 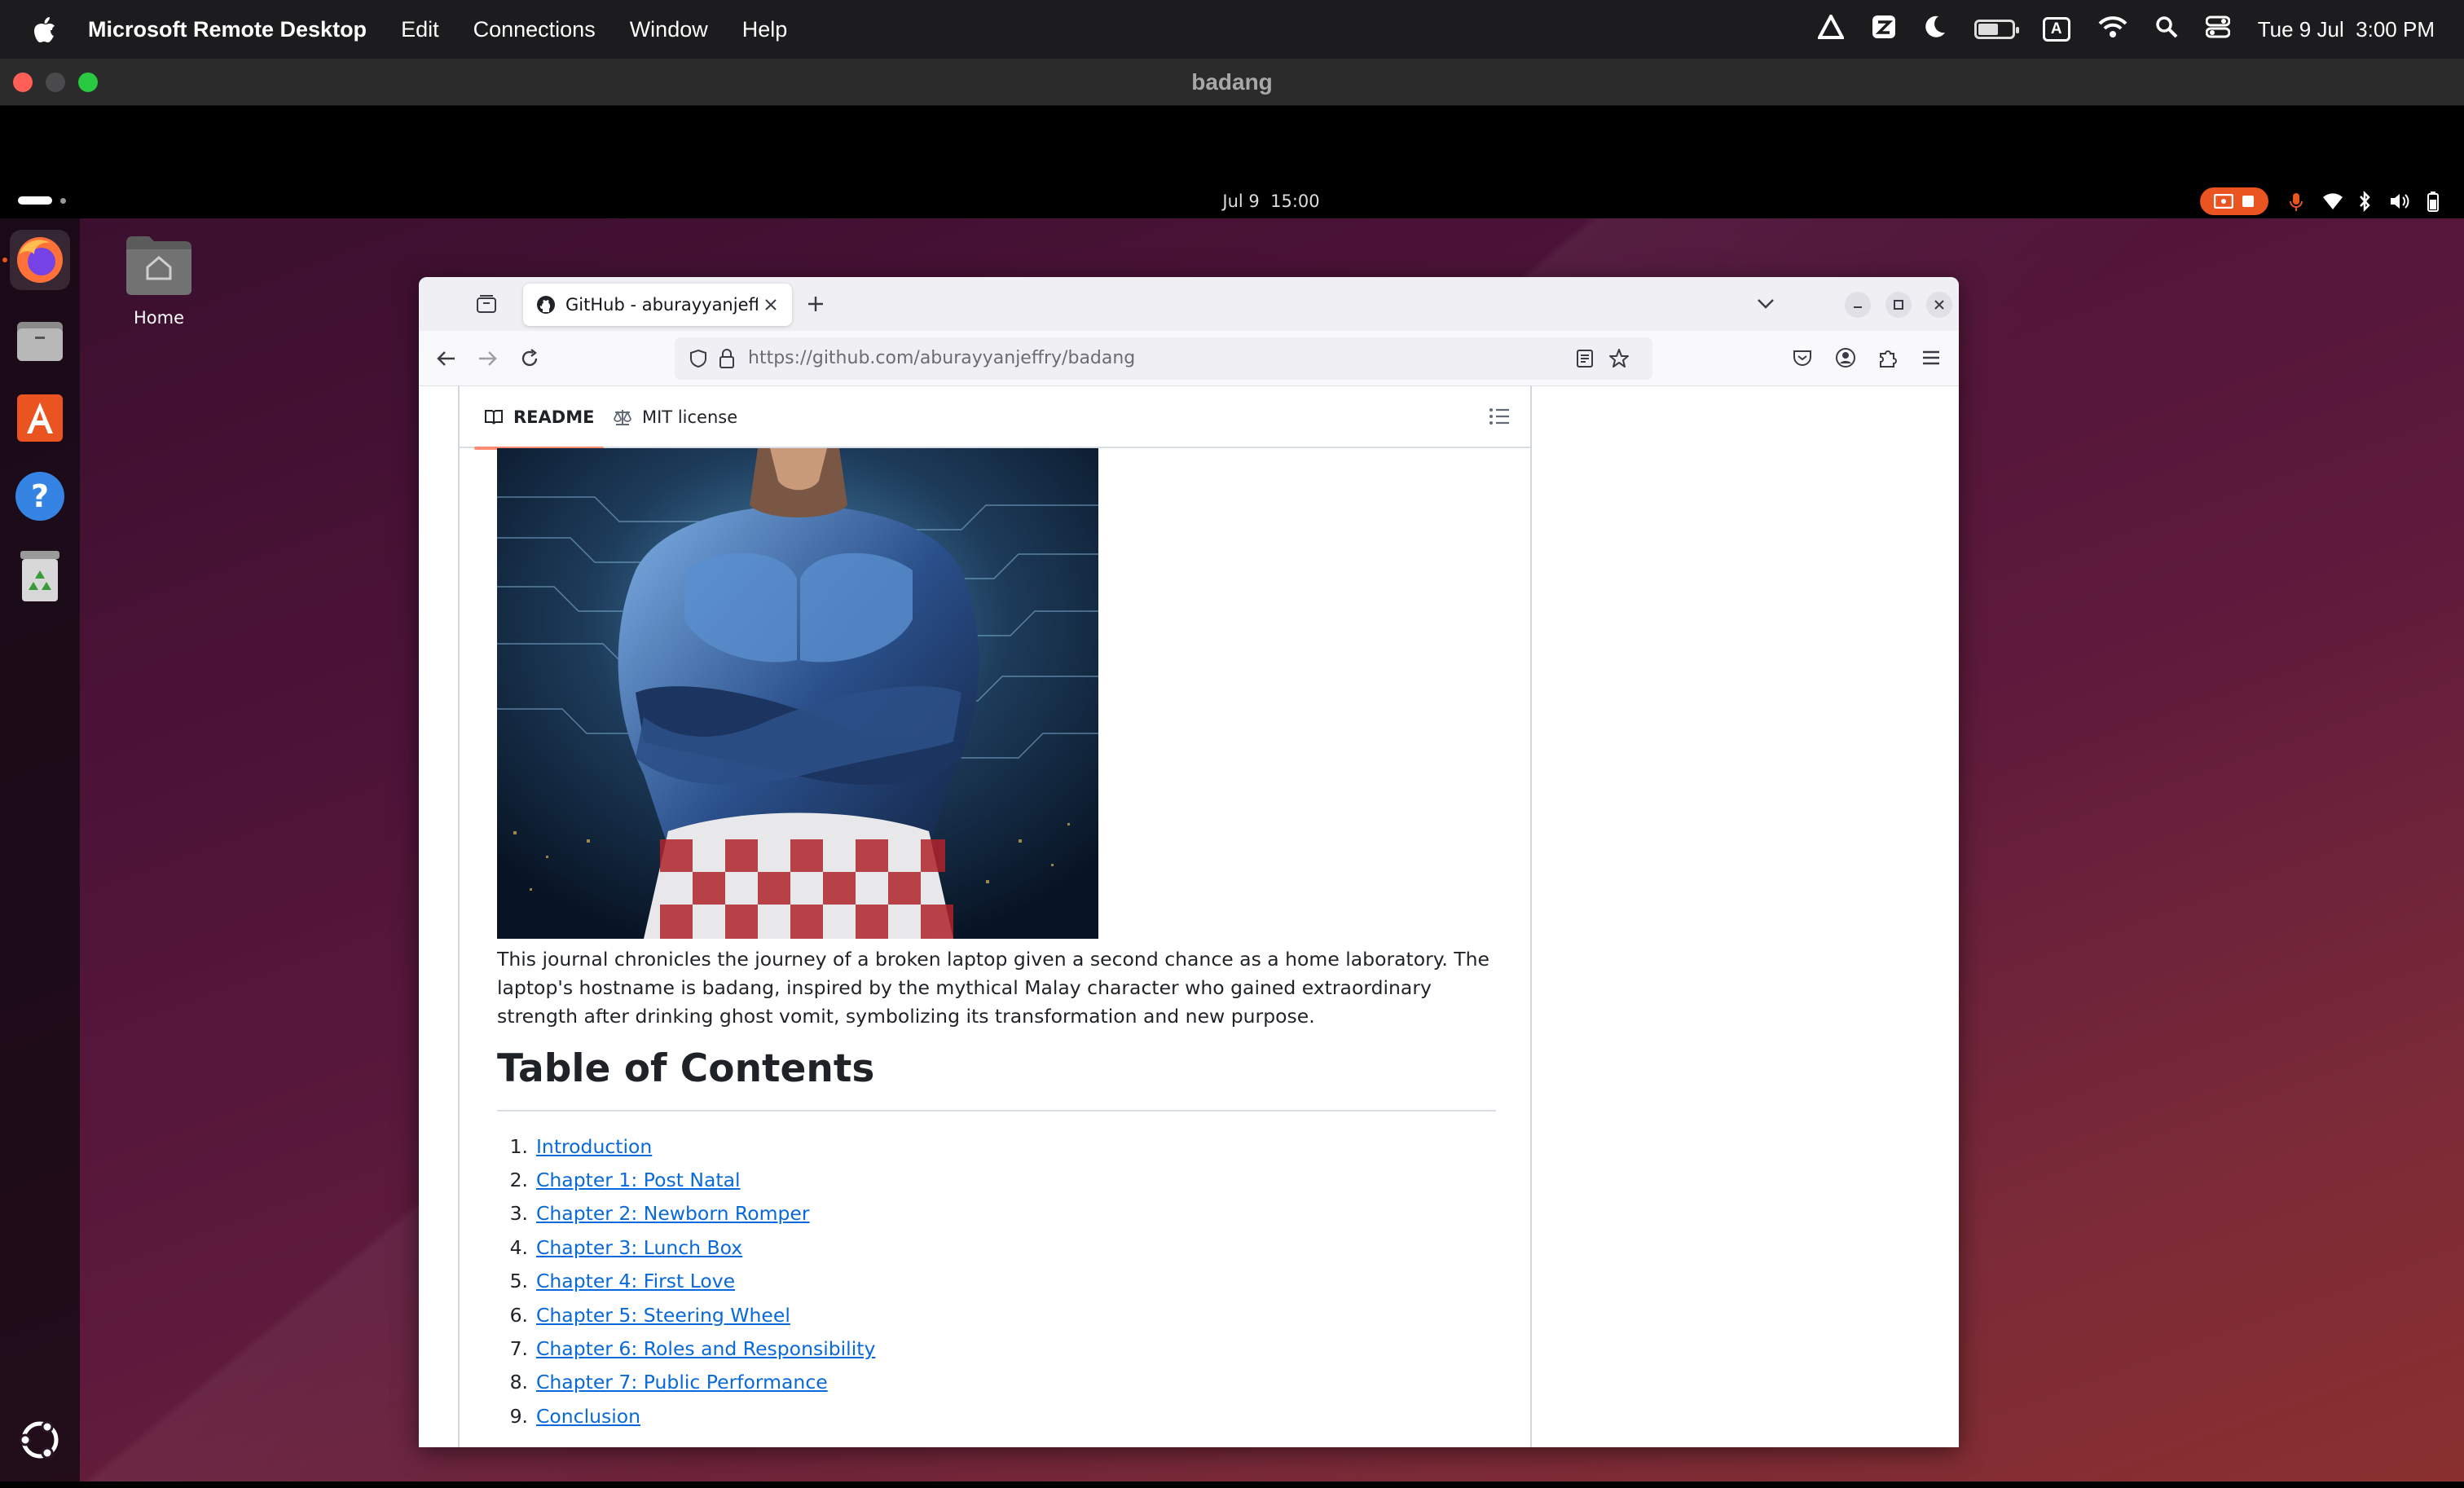 I want to click on help-dock-icon: ?, so click(x=40, y=496).